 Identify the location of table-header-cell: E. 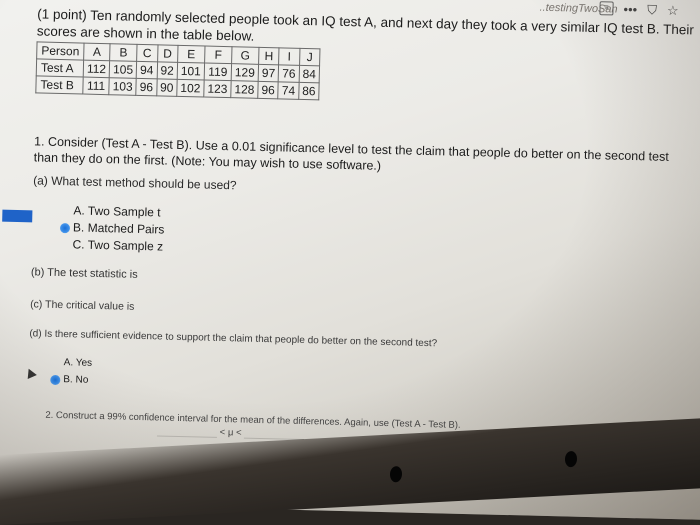
(191, 54).